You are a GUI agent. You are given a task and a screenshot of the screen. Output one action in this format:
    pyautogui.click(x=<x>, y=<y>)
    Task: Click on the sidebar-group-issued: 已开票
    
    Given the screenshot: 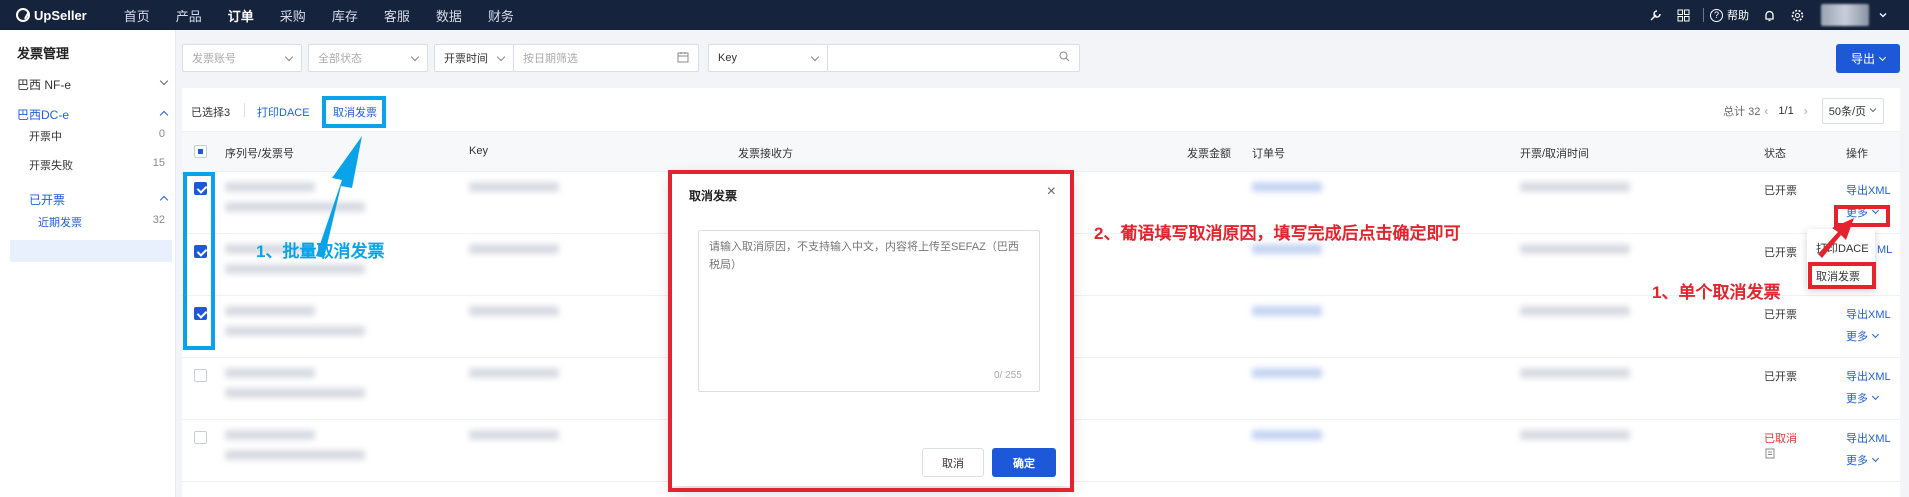 What is the action you would take?
    pyautogui.click(x=99, y=199)
    